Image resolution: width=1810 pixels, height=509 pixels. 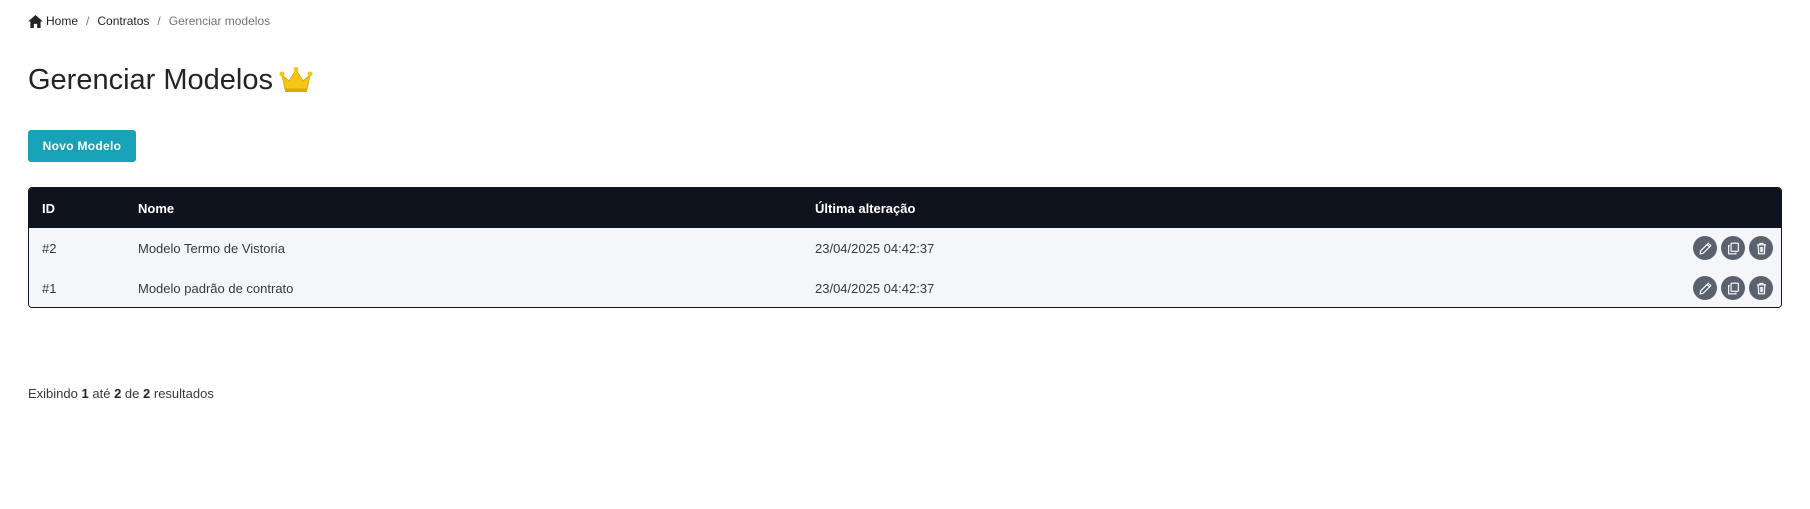 What do you see at coordinates (211, 248) in the screenshot?
I see `cell-nome: Modelo Termo de Vistoria` at bounding box center [211, 248].